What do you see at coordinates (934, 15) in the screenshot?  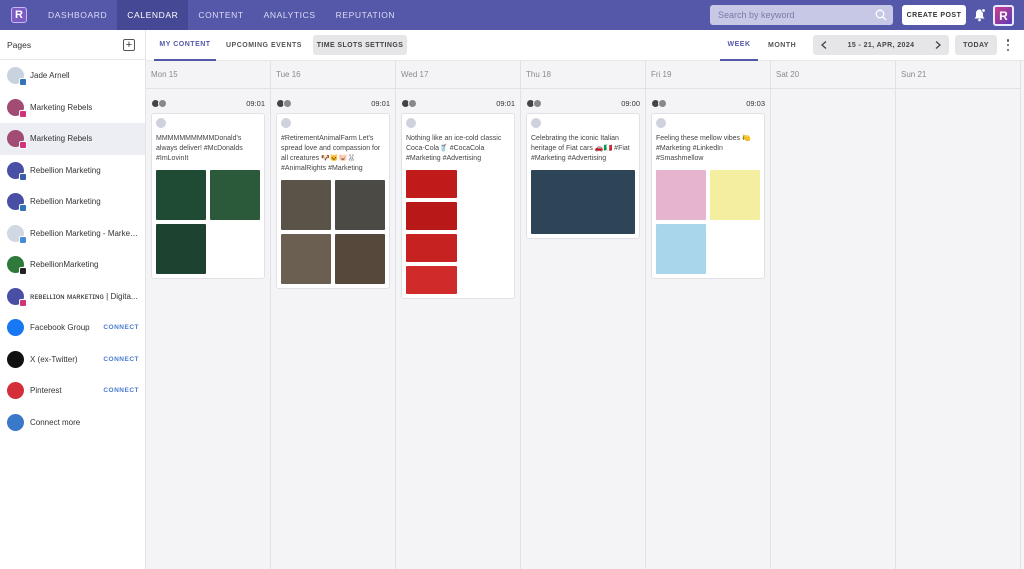 I see `create-post-button: CREATE POST` at bounding box center [934, 15].